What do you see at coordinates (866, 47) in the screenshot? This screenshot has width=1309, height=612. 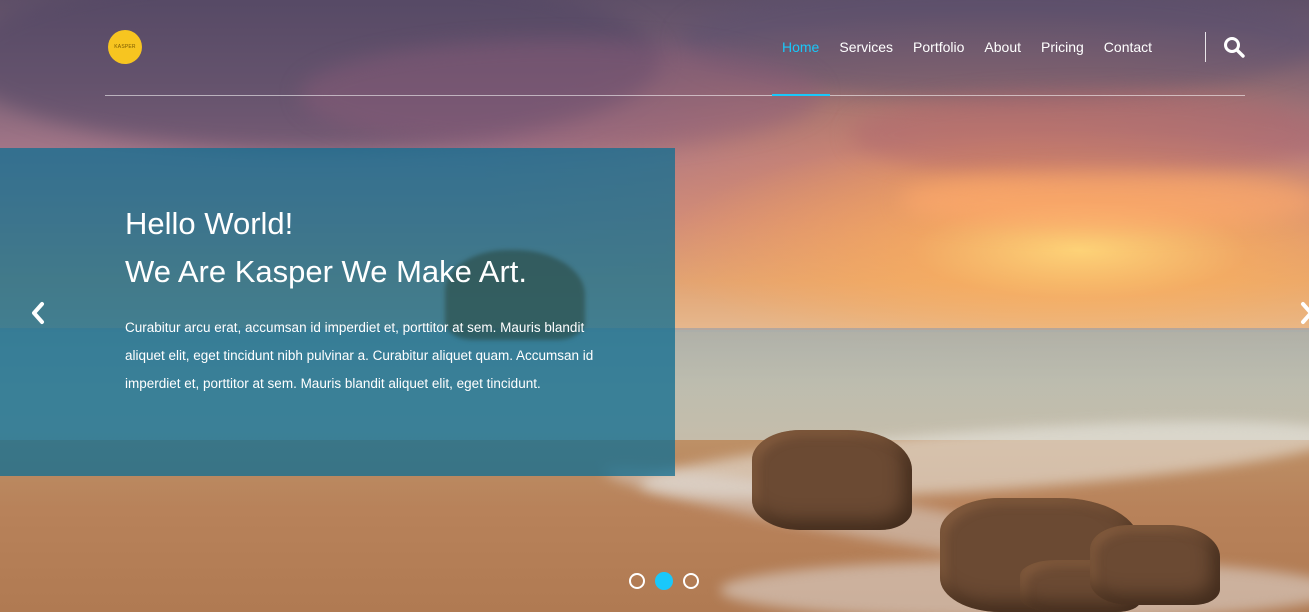 I see `nav-item-services: Services` at bounding box center [866, 47].